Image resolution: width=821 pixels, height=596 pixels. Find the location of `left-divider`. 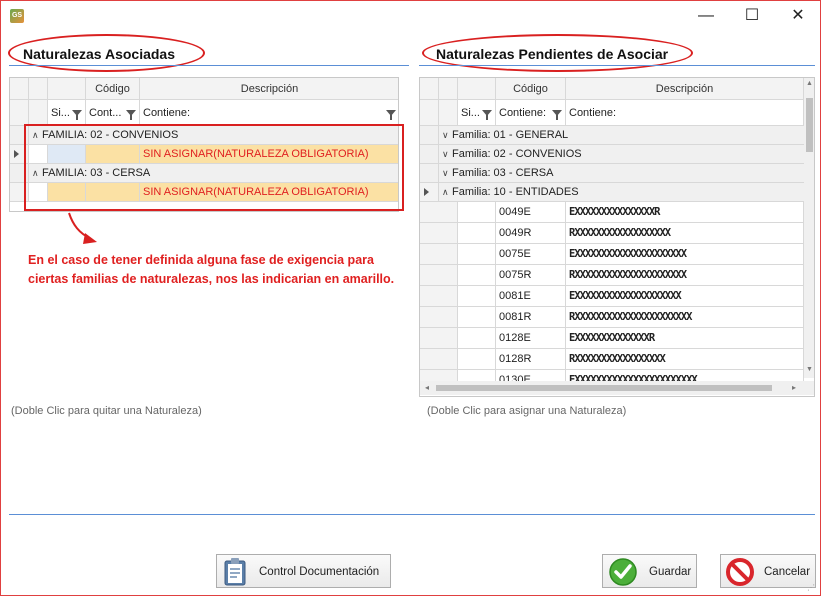

left-divider is located at coordinates (209, 65).